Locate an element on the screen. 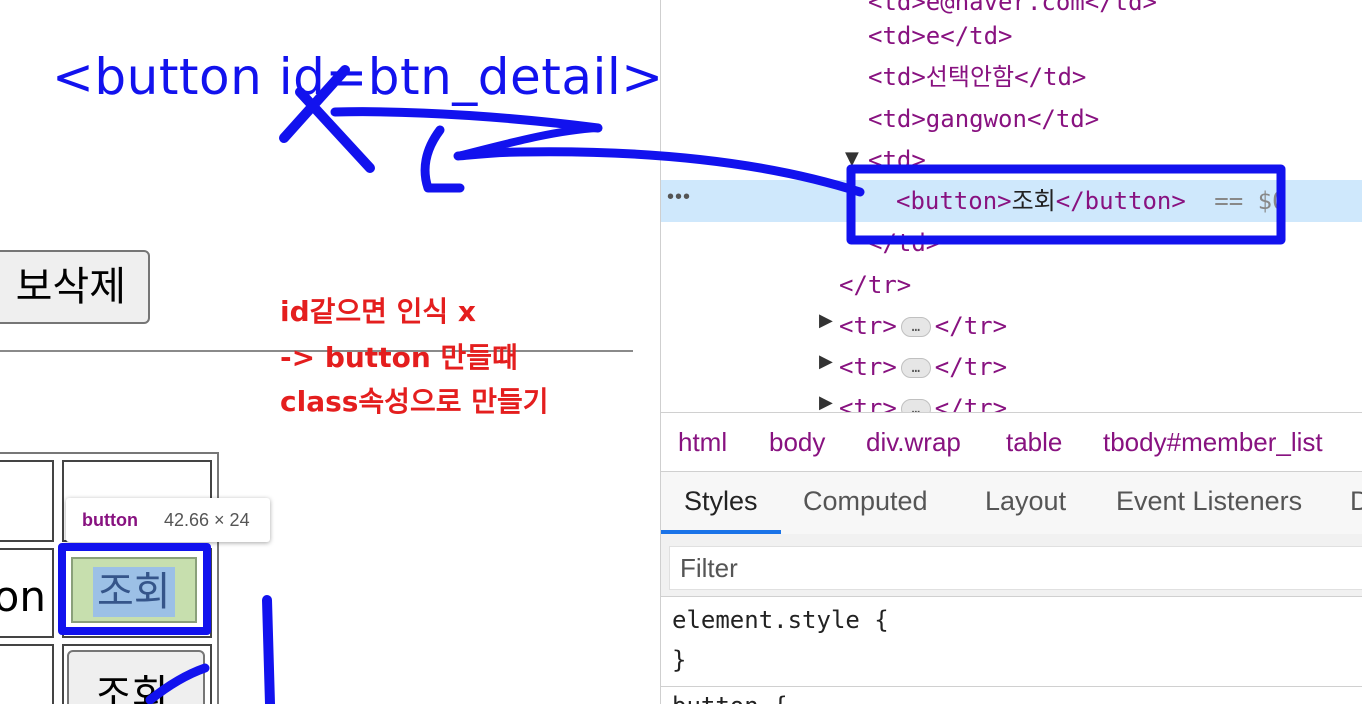 The height and width of the screenshot is (704, 1362). breadcrumb-html: html is located at coordinates (702, 442).